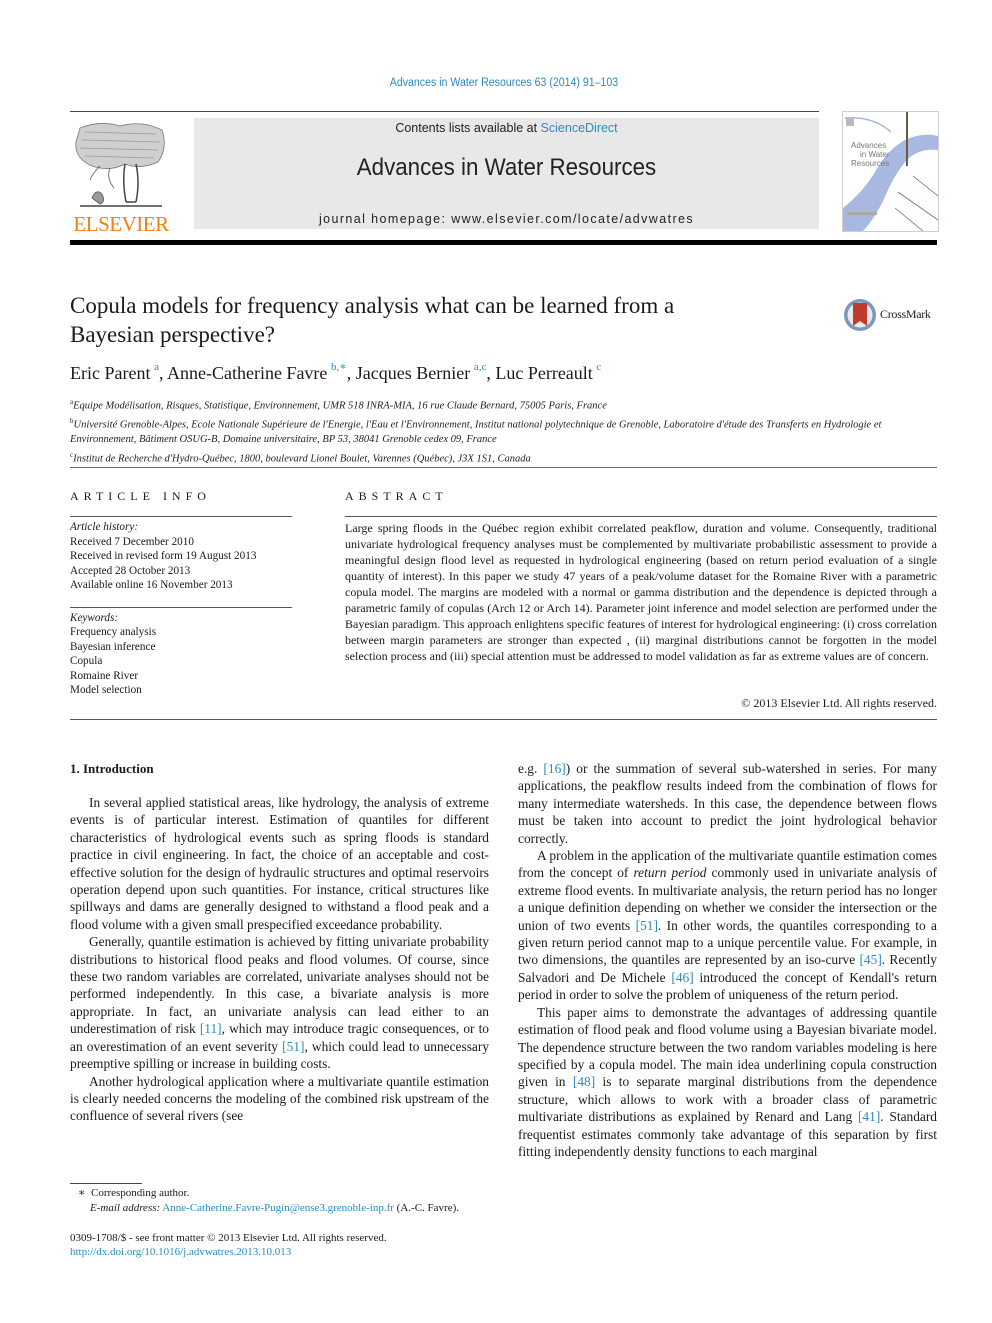 Image resolution: width=992 pixels, height=1323 pixels. Describe the element at coordinates (579, 128) in the screenshot. I see `sciencedirect-link: ScienceDirect` at that location.